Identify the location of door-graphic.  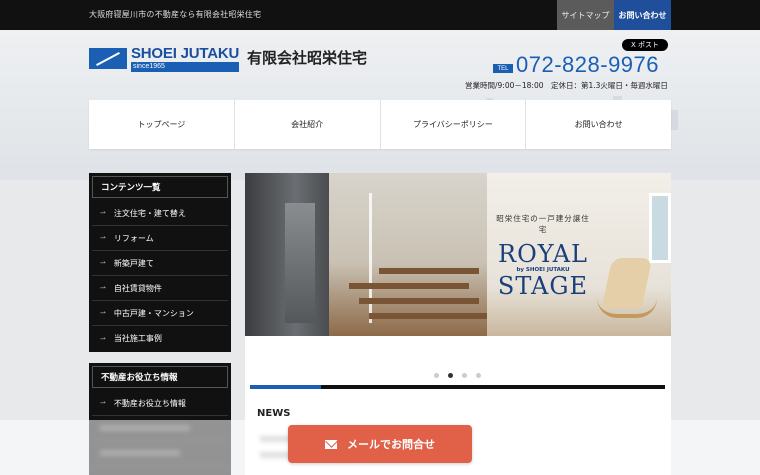
(300, 263).